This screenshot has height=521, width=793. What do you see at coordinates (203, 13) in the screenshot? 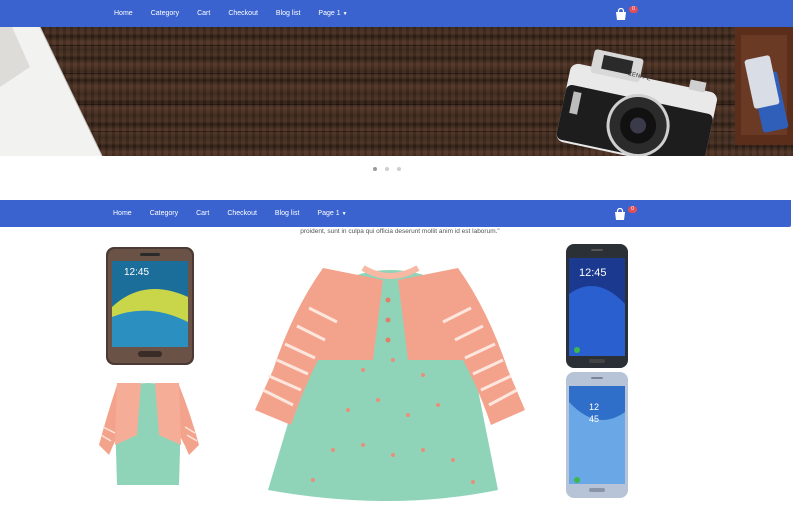
I see `nav-cart-link: Cart` at bounding box center [203, 13].